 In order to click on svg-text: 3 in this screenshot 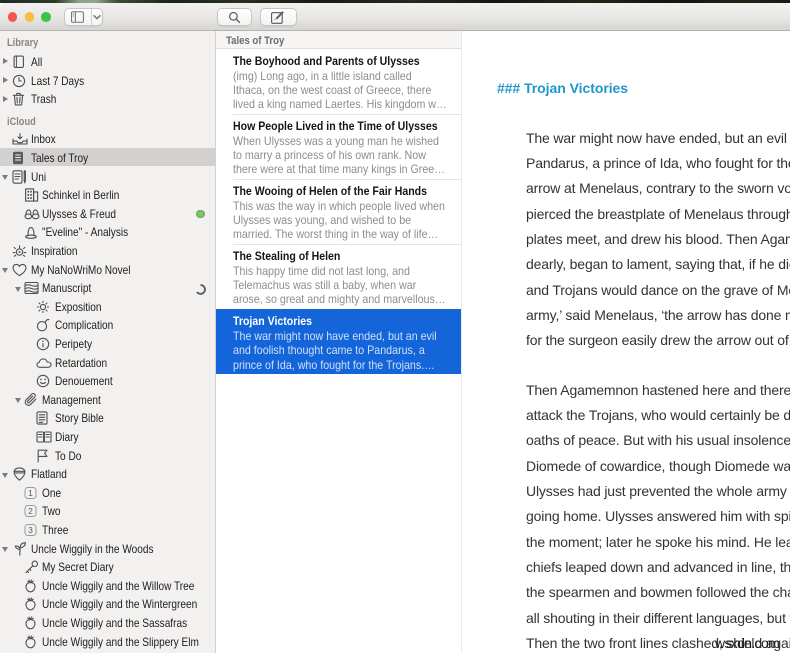, I will do `click(30, 530)`.